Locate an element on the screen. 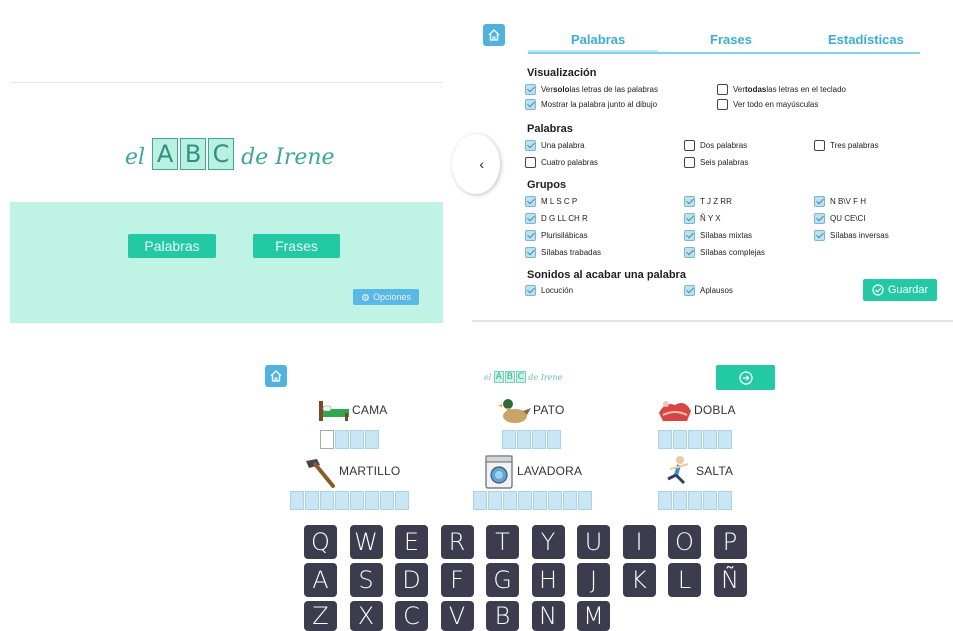  key-e: E is located at coordinates (411, 542).